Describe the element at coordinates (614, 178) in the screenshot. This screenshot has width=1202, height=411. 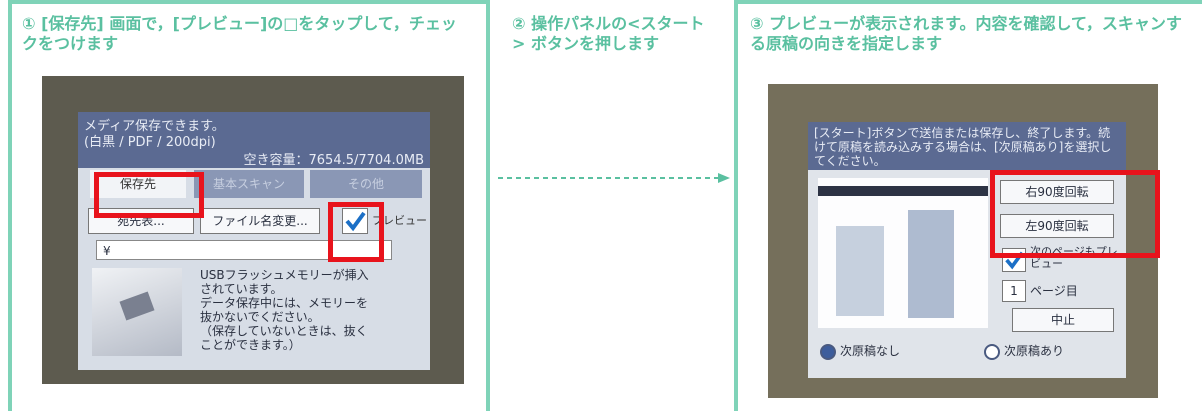
I see `arrow-right-icon` at that location.